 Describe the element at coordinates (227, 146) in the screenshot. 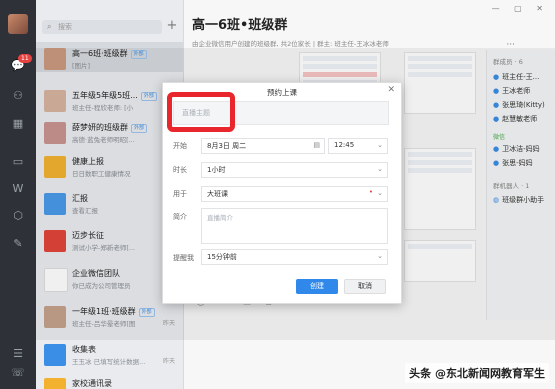

I see `start-date-value: 8月3日 周二` at that location.